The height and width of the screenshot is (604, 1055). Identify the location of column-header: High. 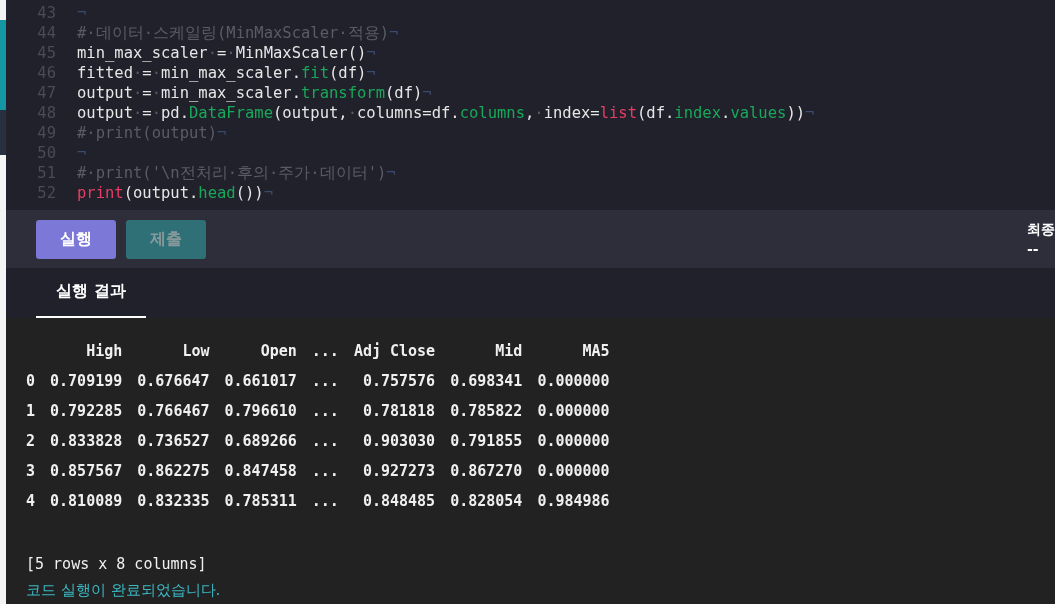
(104, 351).